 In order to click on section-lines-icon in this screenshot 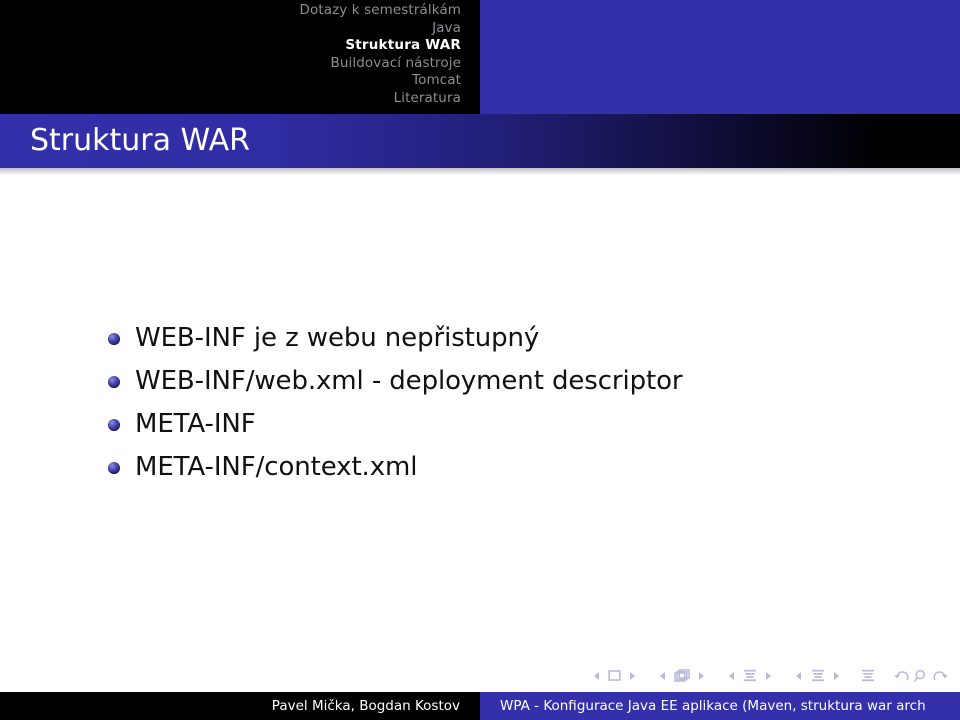, I will do `click(818, 675)`.